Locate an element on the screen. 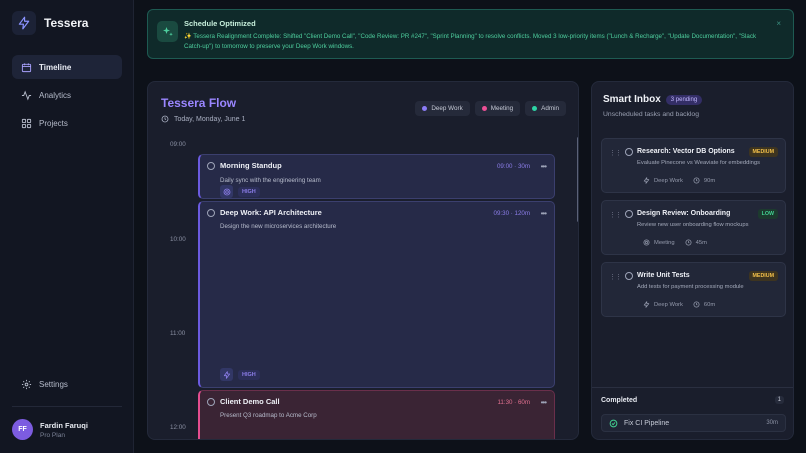 This screenshot has width=806, height=453. completed-title: Completed is located at coordinates (619, 400).